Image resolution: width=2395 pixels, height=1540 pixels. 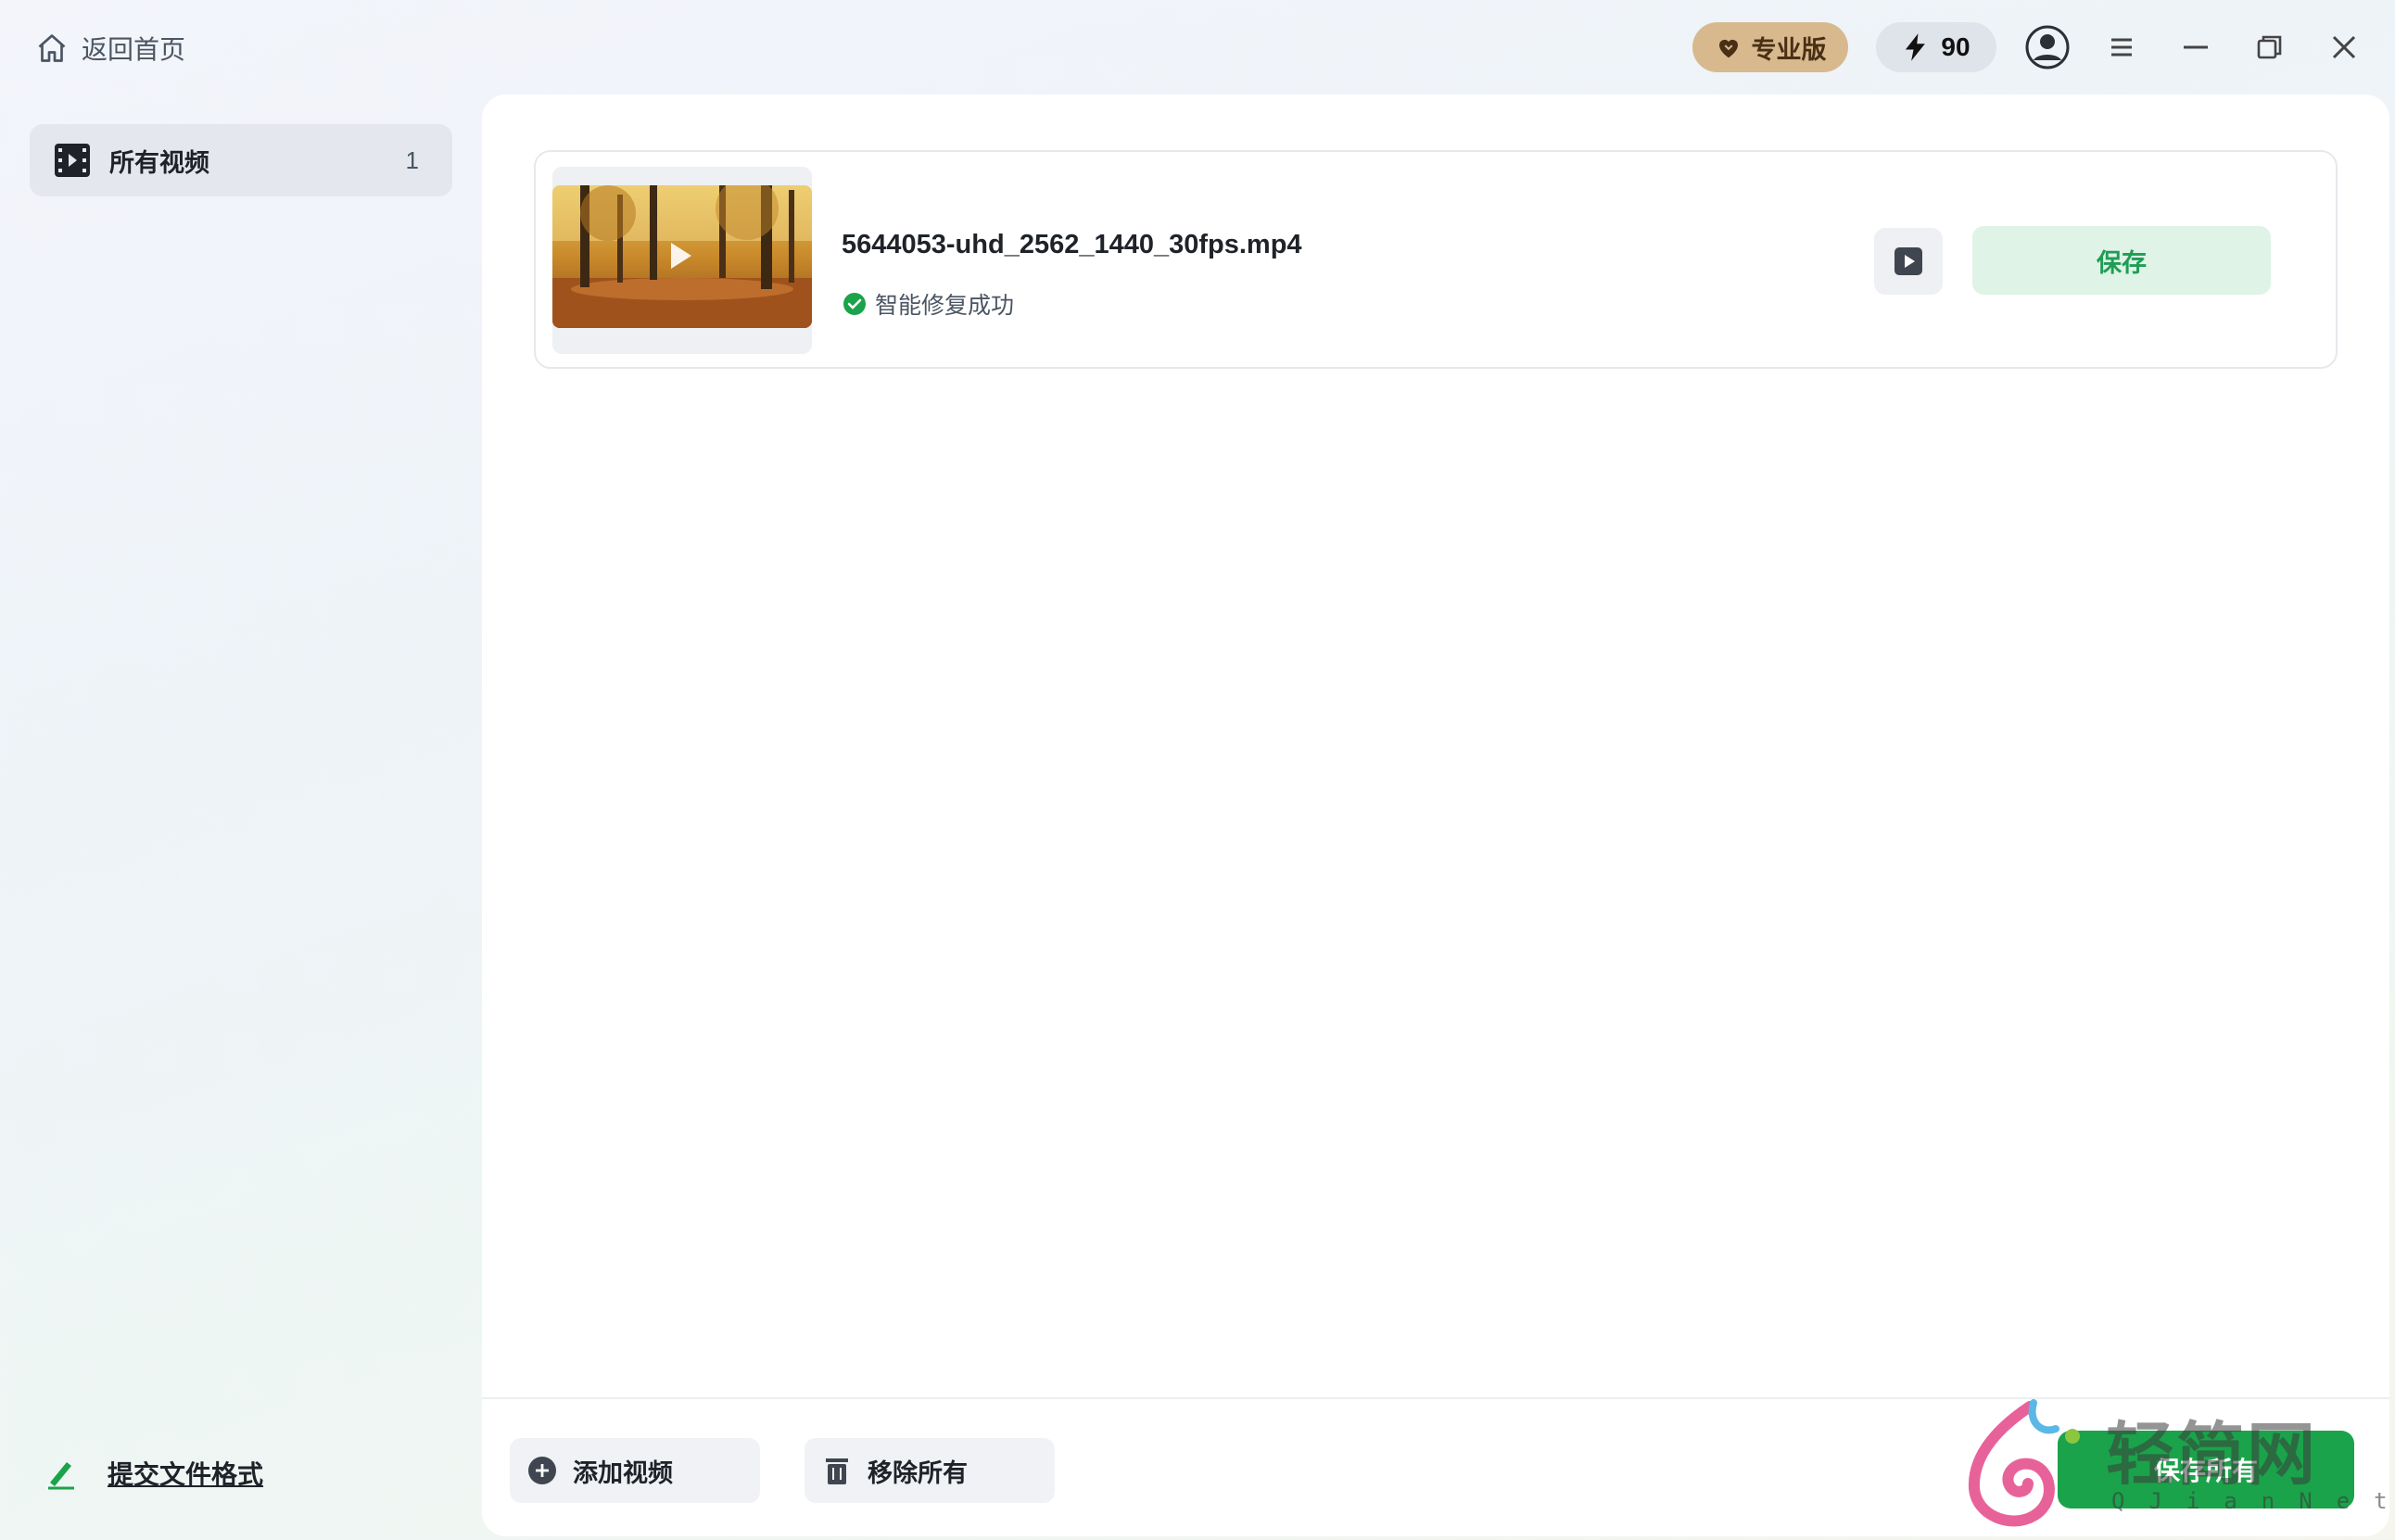 What do you see at coordinates (1936, 47) in the screenshot?
I see `credits-counter: 90` at bounding box center [1936, 47].